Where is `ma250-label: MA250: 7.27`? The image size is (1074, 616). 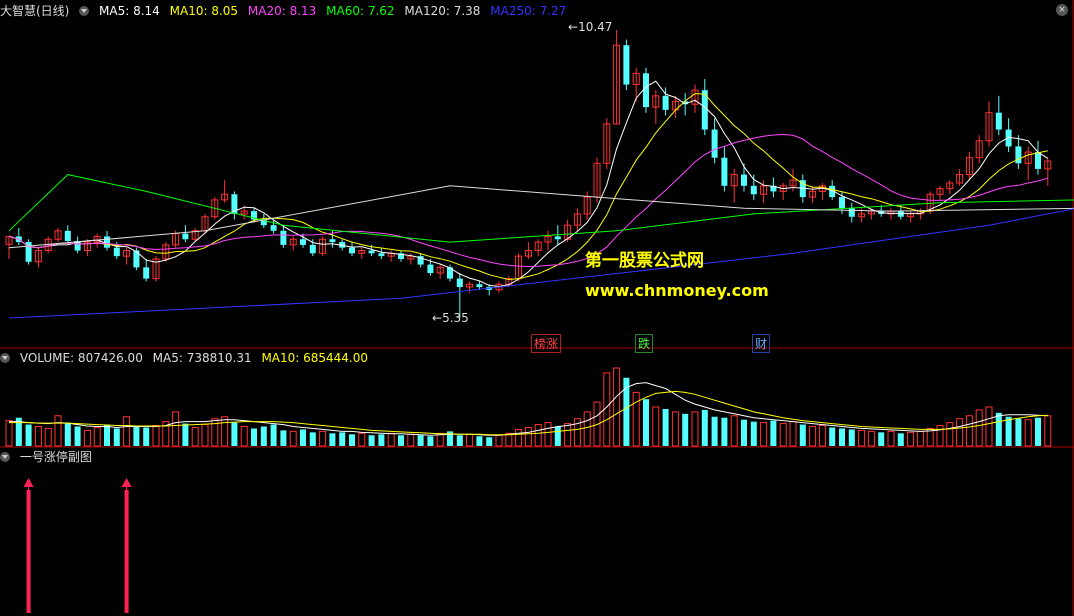
ma250-label: MA250: 7.27 is located at coordinates (528, 11).